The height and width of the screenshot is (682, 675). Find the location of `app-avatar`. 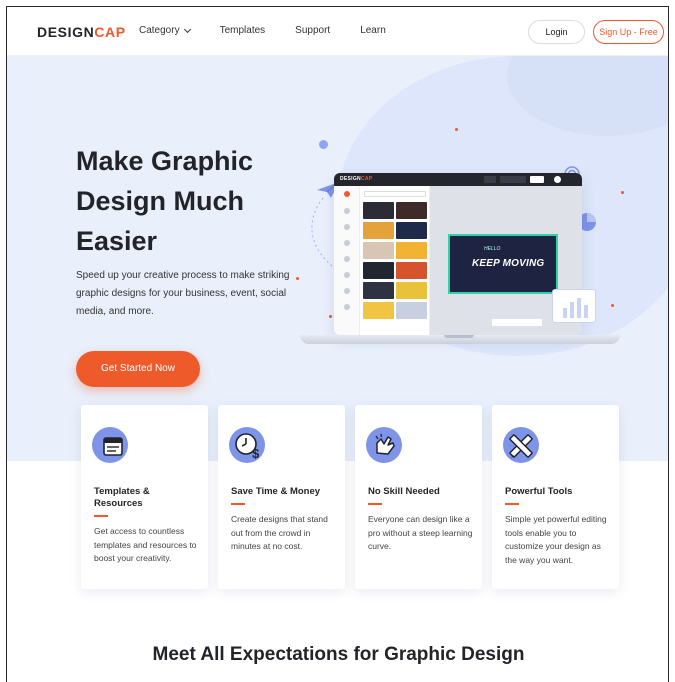

app-avatar is located at coordinates (557, 179).